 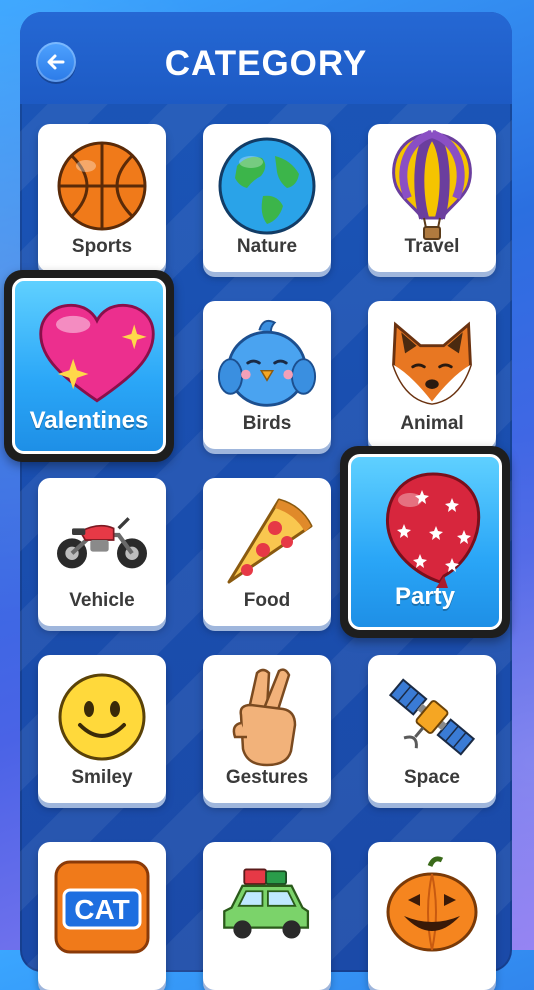 I want to click on category-label: Travel, so click(x=432, y=246).